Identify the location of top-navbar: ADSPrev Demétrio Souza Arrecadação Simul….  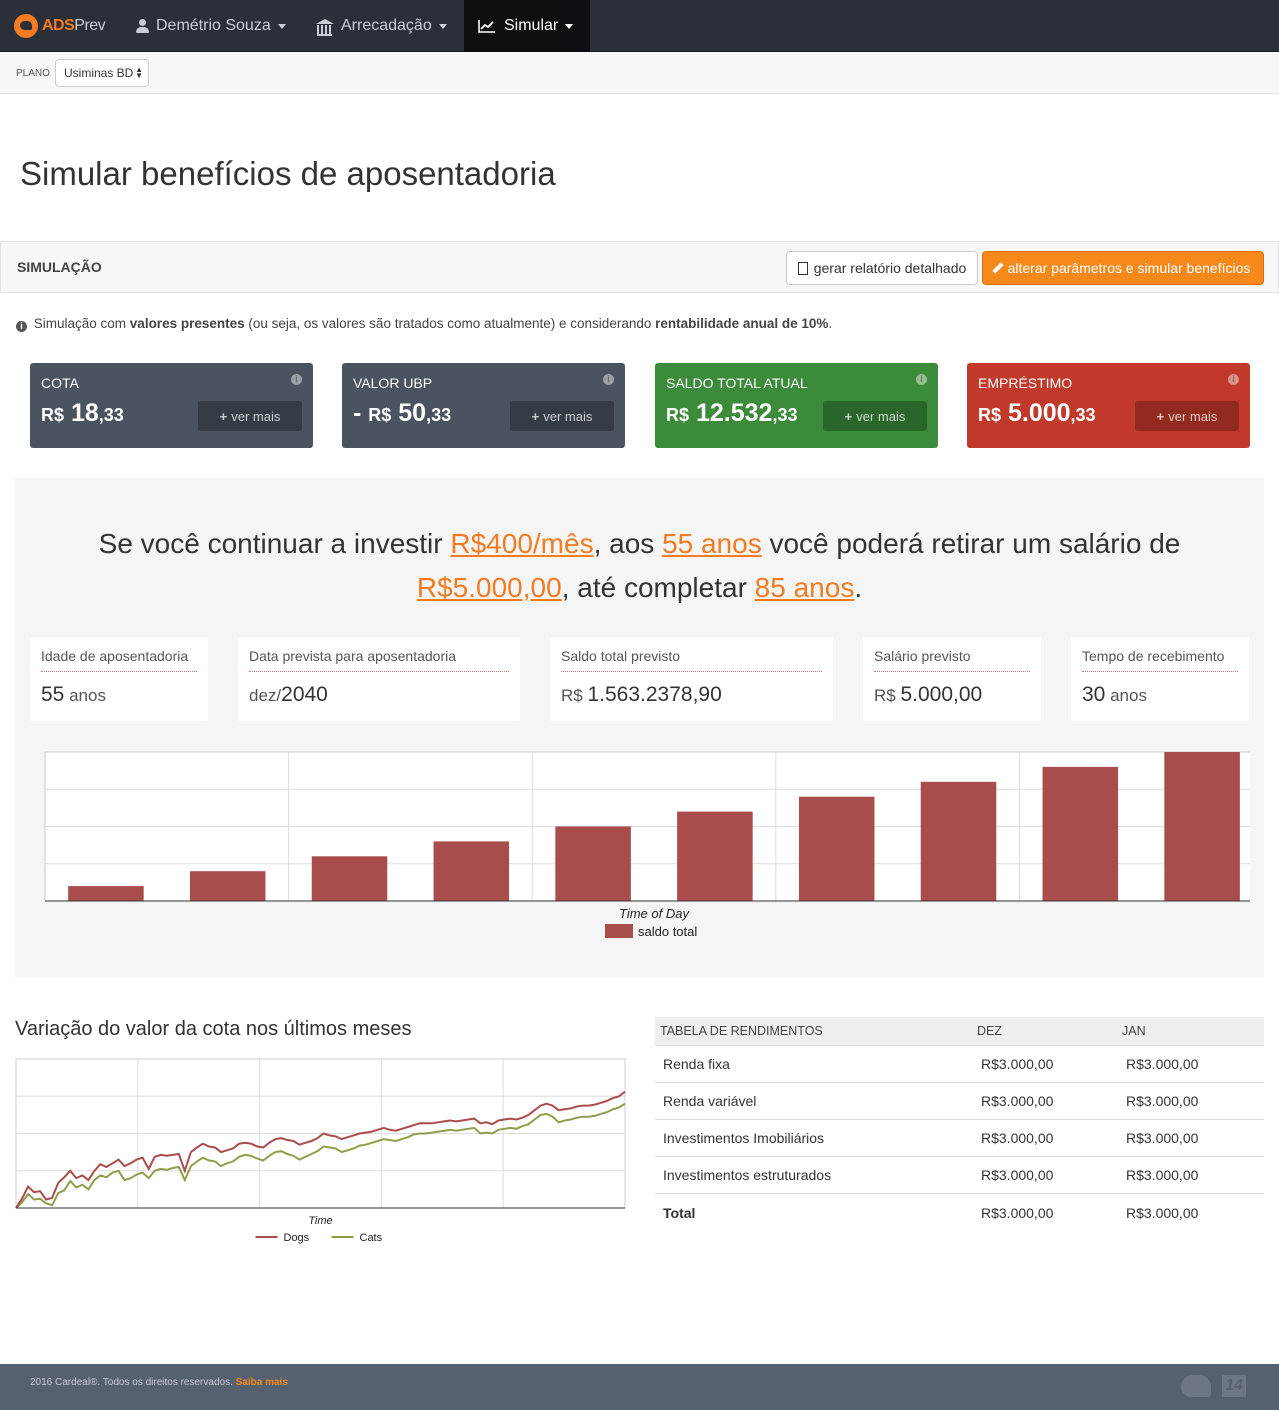
(639, 26).